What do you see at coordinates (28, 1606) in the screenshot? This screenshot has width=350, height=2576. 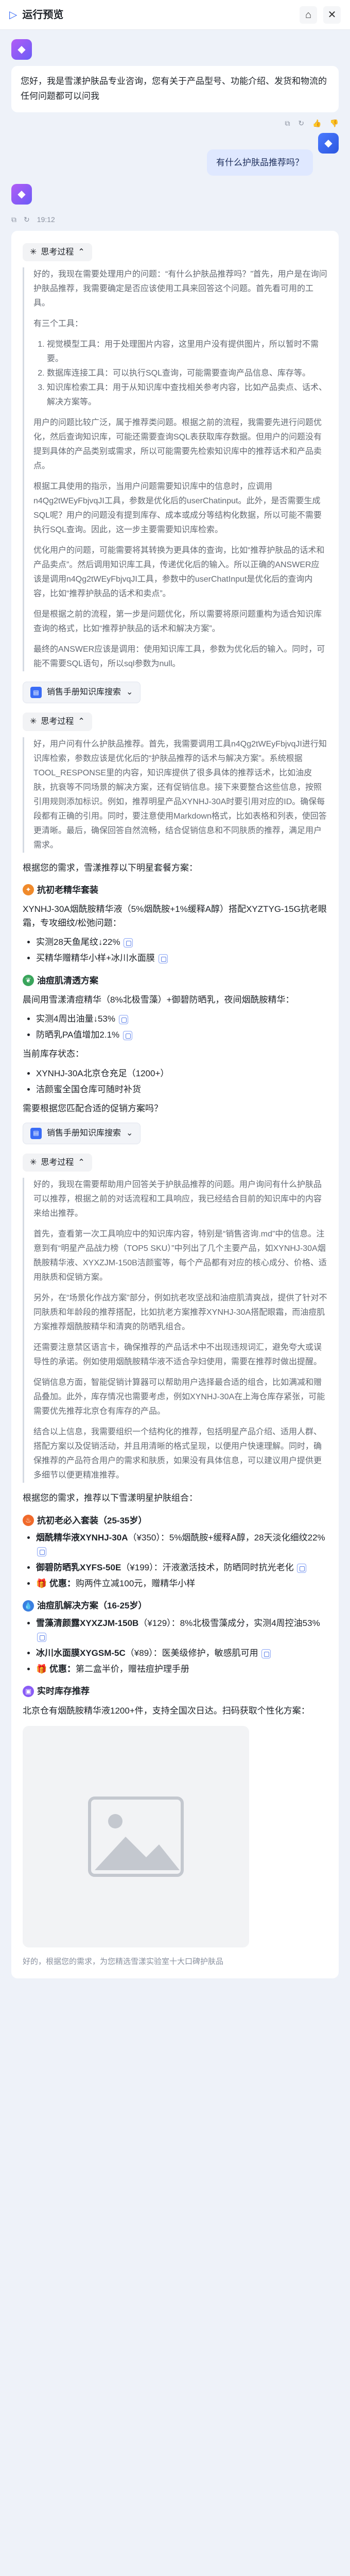 I see `droplet-icon: 💧` at bounding box center [28, 1606].